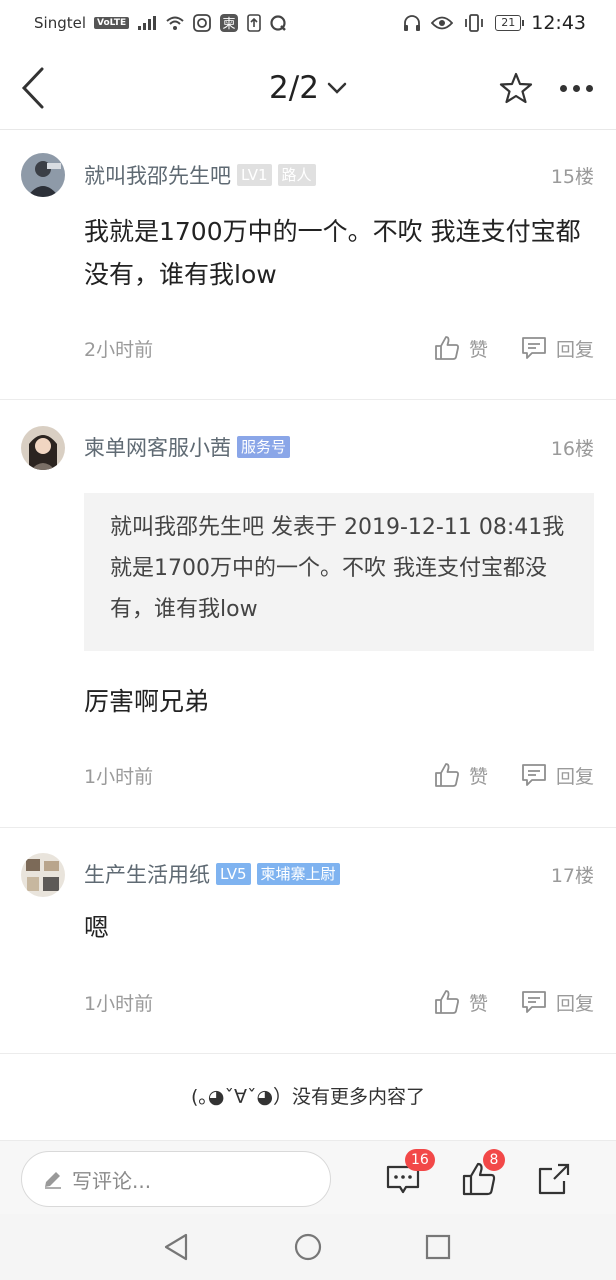 This screenshot has height=1280, width=616. I want to click on nav-home-button, so click(308, 1247).